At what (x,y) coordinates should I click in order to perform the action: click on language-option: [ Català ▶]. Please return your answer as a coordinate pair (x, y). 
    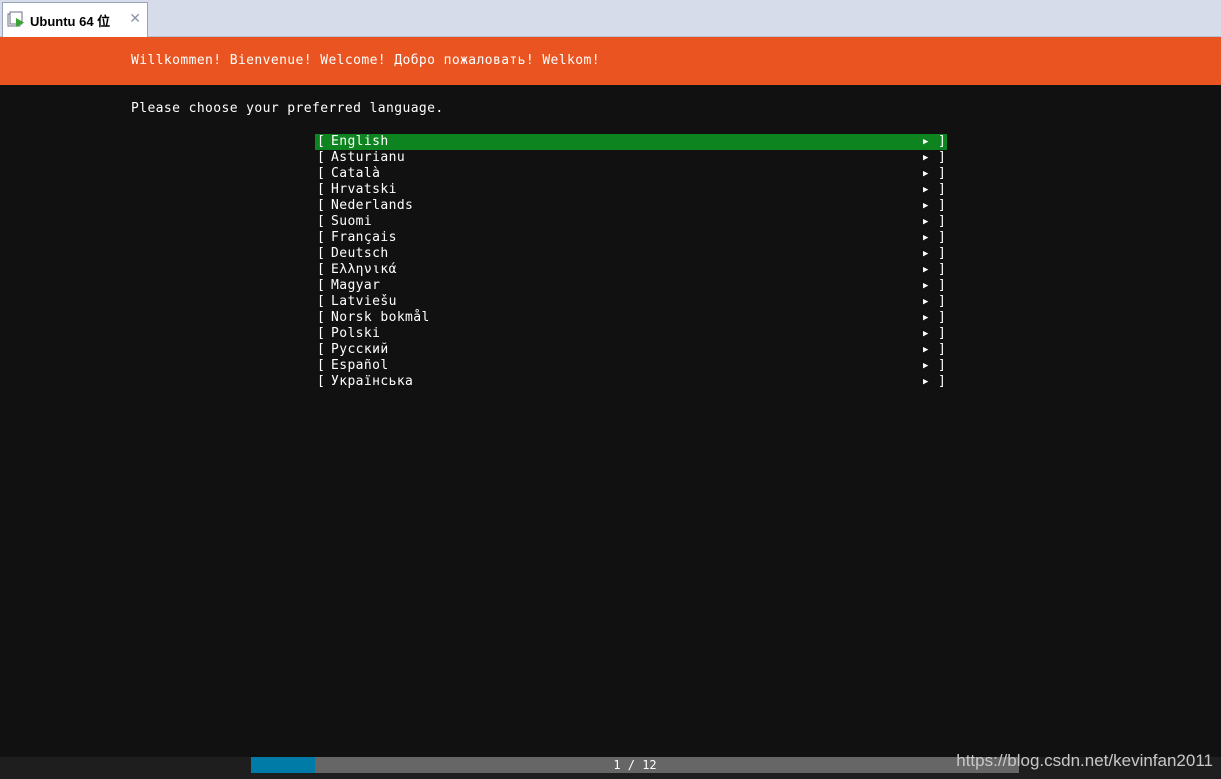
    Looking at the image, I should click on (631, 174).